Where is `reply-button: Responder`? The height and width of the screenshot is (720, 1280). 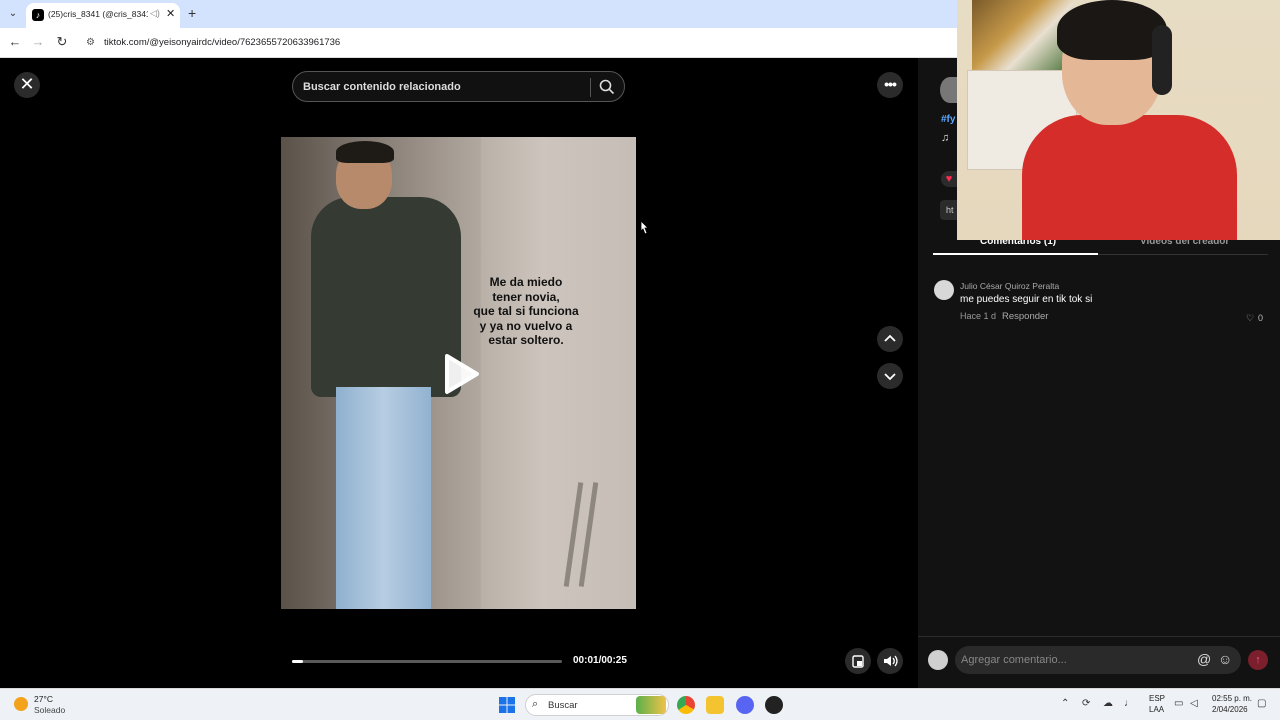
reply-button: Responder is located at coordinates (1025, 316).